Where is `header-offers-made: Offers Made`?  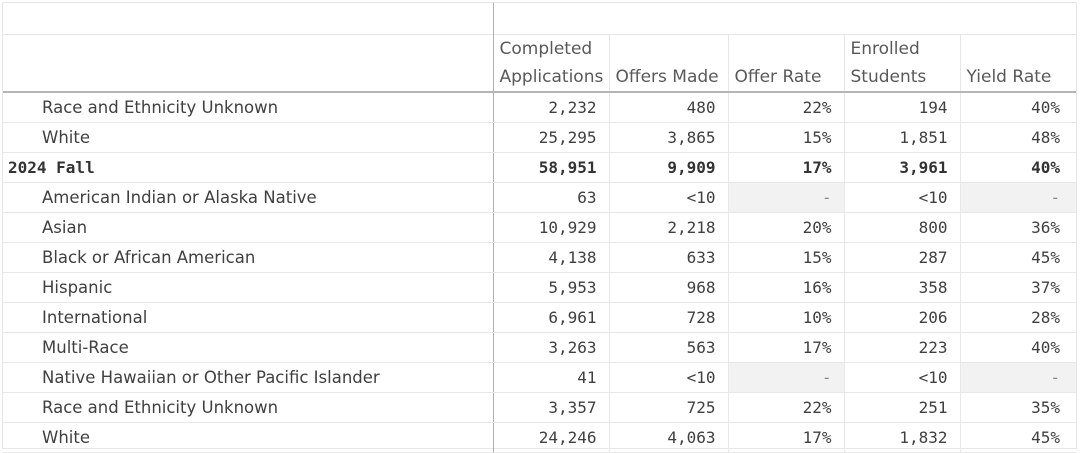 header-offers-made: Offers Made is located at coordinates (668, 63).